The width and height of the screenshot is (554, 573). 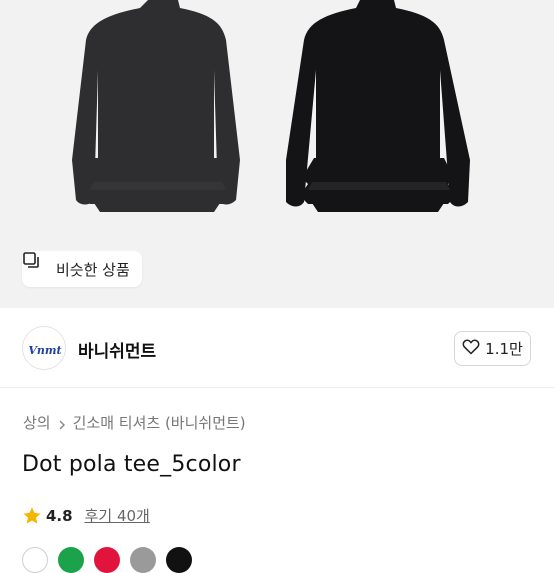 I want to click on swatch-black, so click(x=179, y=560).